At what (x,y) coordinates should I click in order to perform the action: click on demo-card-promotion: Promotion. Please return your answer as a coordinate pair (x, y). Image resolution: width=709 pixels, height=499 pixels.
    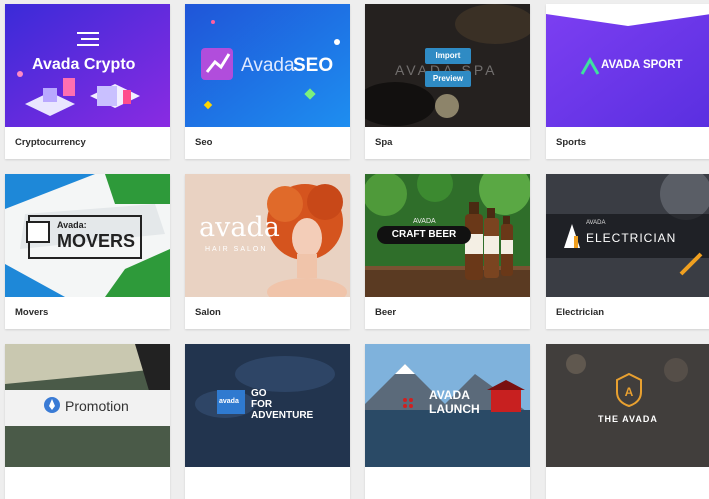
    Looking at the image, I should click on (87, 421).